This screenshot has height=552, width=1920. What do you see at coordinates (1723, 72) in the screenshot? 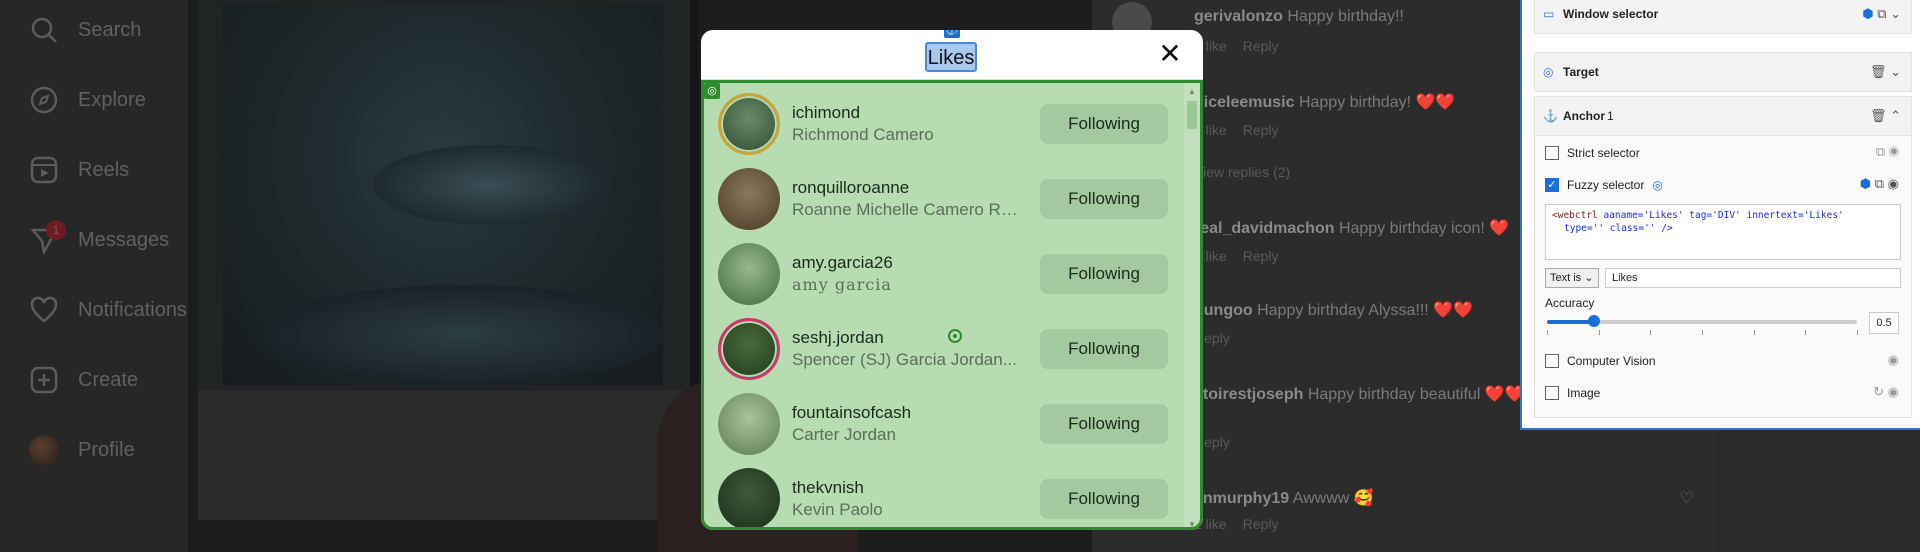
I see `target-section: ◎ Target 🗑 ⌄` at bounding box center [1723, 72].